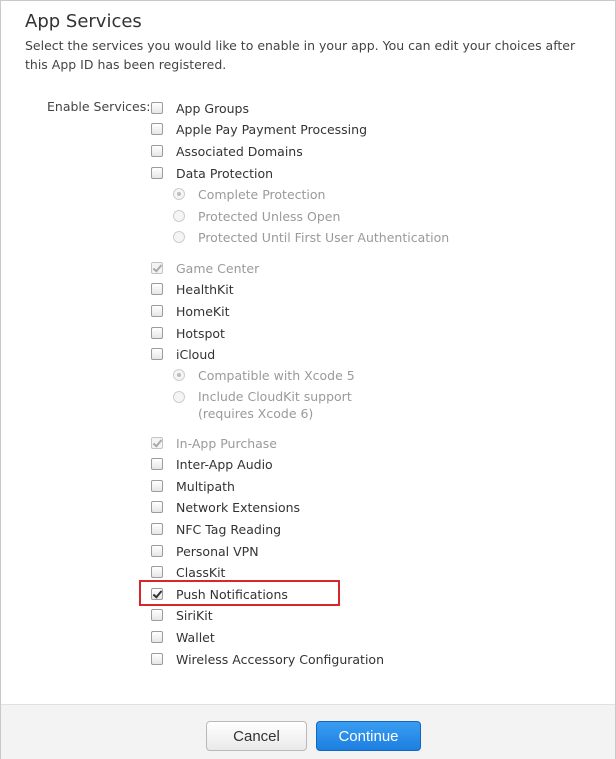  What do you see at coordinates (201, 572) in the screenshot?
I see `service-label: ClassKit` at bounding box center [201, 572].